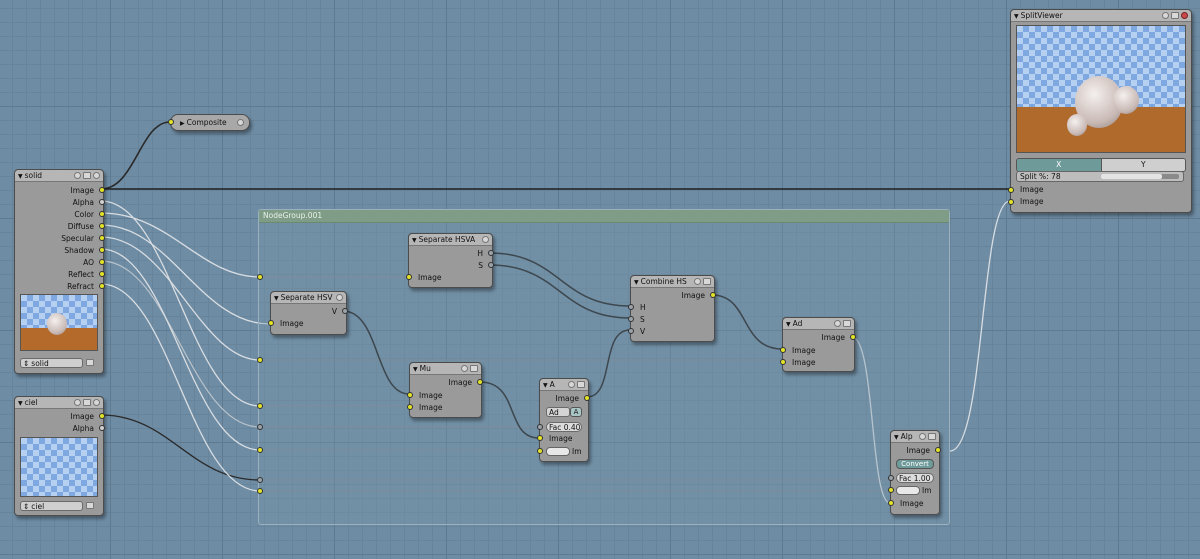  Describe the element at coordinates (59, 456) in the screenshot. I see `render-layer-node-ciel: ▼ ciel Image Alpha ⇕ ciel` at that location.